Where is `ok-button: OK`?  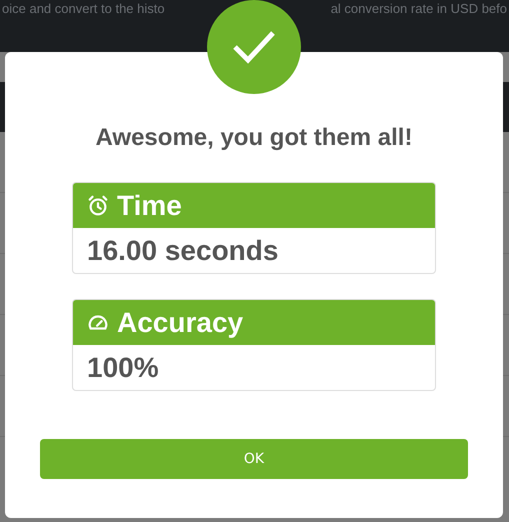
ok-button: OK is located at coordinates (254, 459).